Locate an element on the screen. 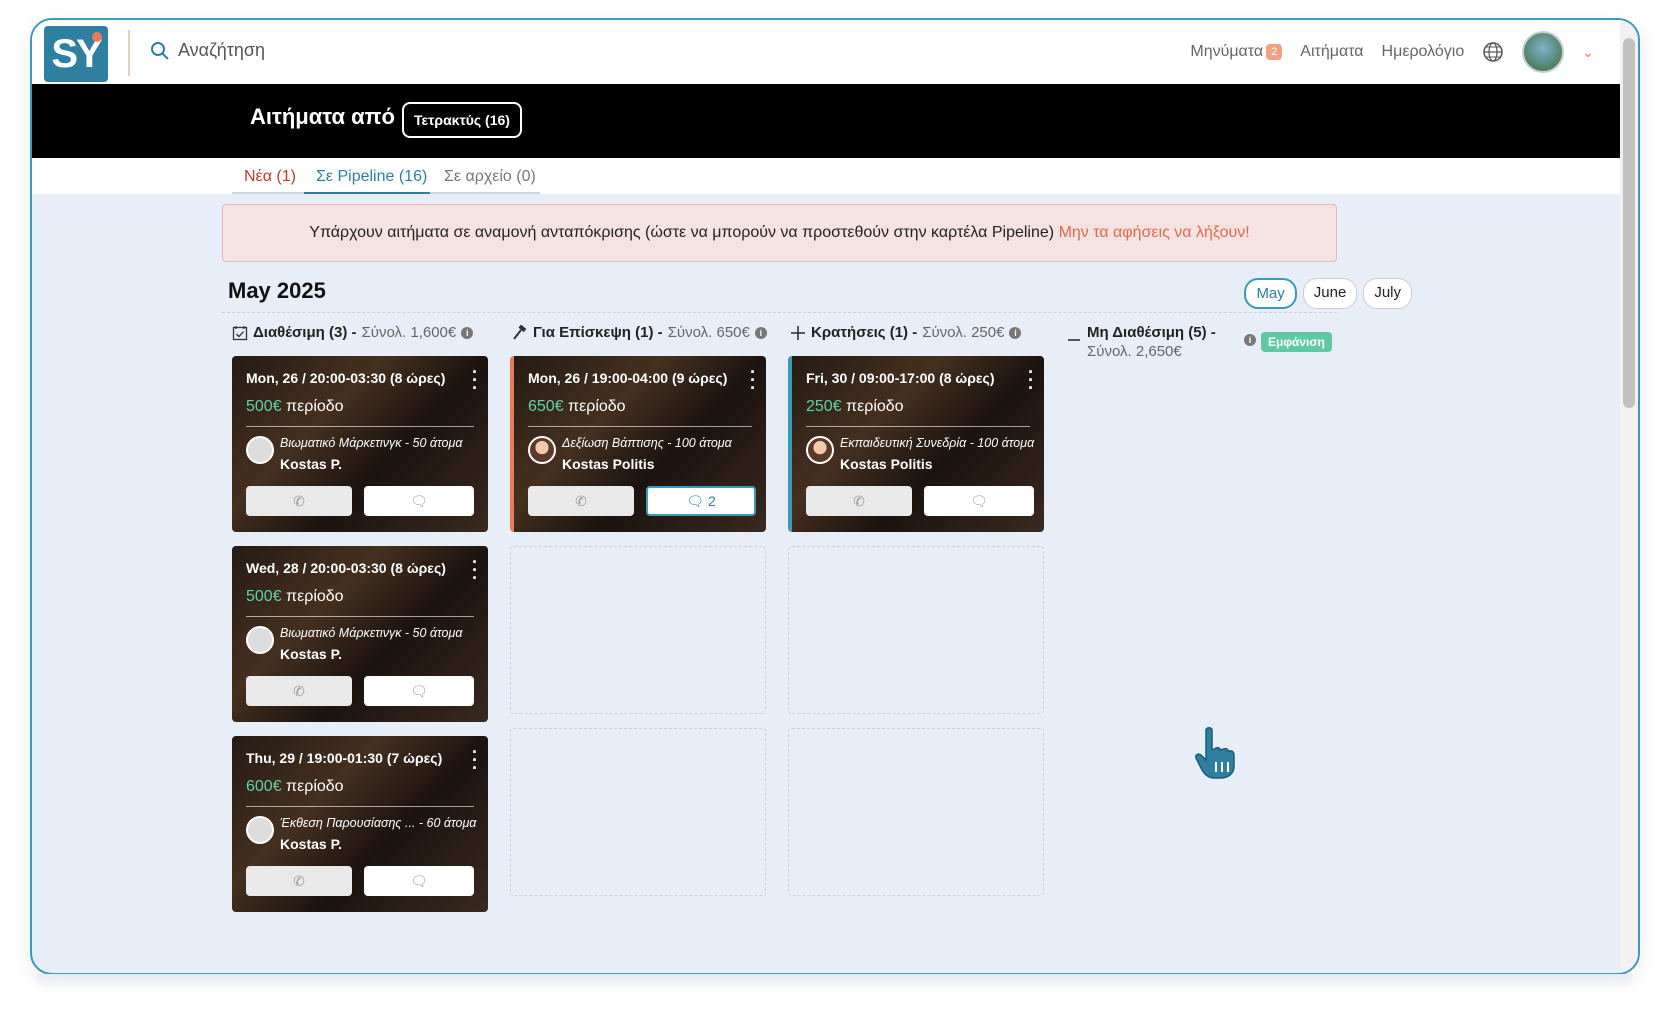  top-nav-links: Μηνύματα 2 Αιτήματα Ημερολόγιο ⌄ is located at coordinates (1392, 52).